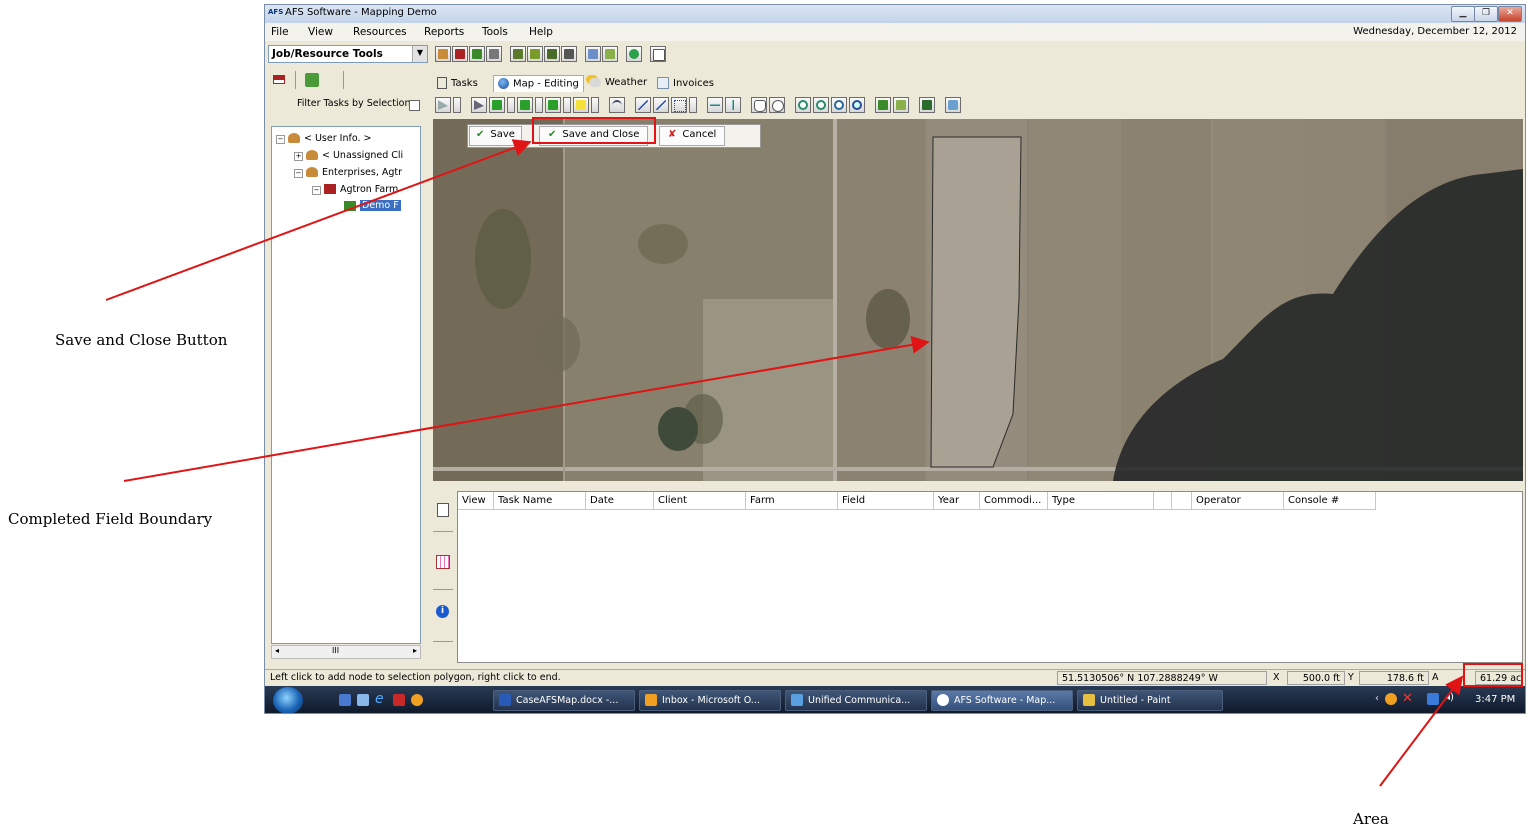  Describe the element at coordinates (110, 519) in the screenshot. I see `annotation-boundary: Completed Field Boundary` at that location.